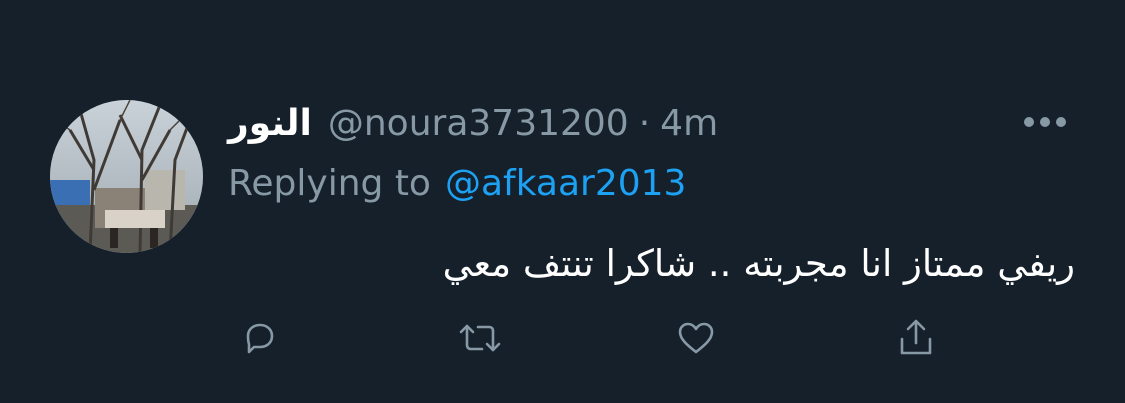 The width and height of the screenshot is (1125, 403). What do you see at coordinates (566, 183) in the screenshot?
I see `reply-target-link: @afkaar2013` at bounding box center [566, 183].